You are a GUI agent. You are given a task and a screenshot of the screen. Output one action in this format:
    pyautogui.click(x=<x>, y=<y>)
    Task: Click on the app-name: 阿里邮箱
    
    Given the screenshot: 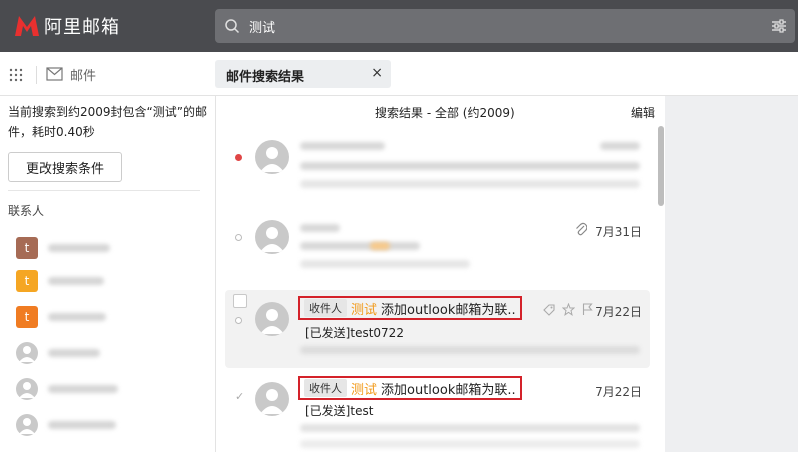 What is the action you would take?
    pyautogui.click(x=82, y=27)
    